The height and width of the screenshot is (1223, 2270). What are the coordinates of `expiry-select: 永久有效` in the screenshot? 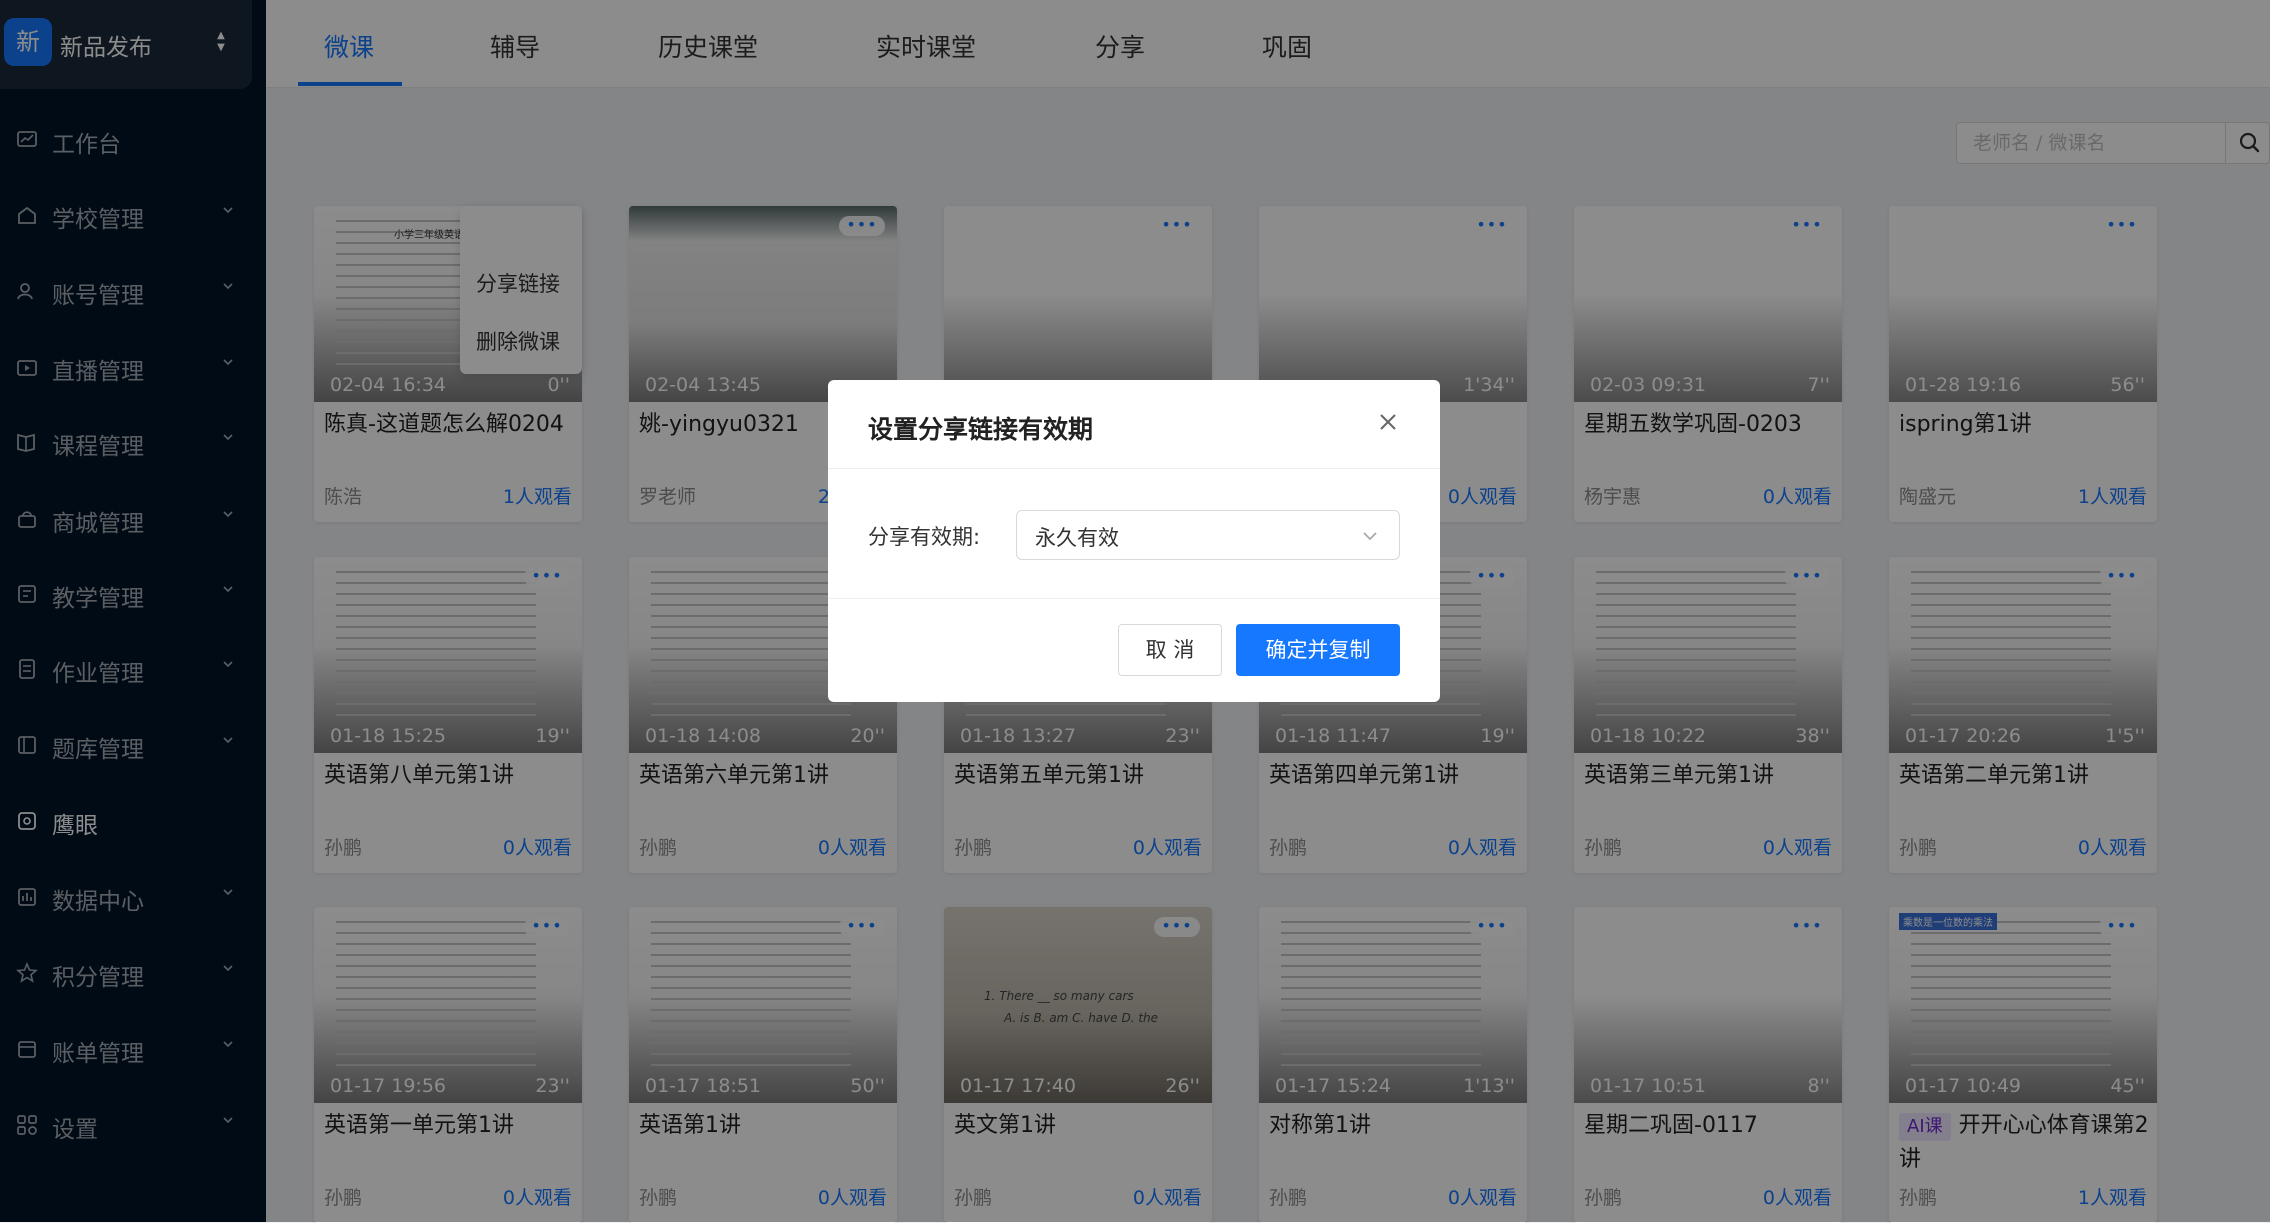 It's located at (1208, 535).